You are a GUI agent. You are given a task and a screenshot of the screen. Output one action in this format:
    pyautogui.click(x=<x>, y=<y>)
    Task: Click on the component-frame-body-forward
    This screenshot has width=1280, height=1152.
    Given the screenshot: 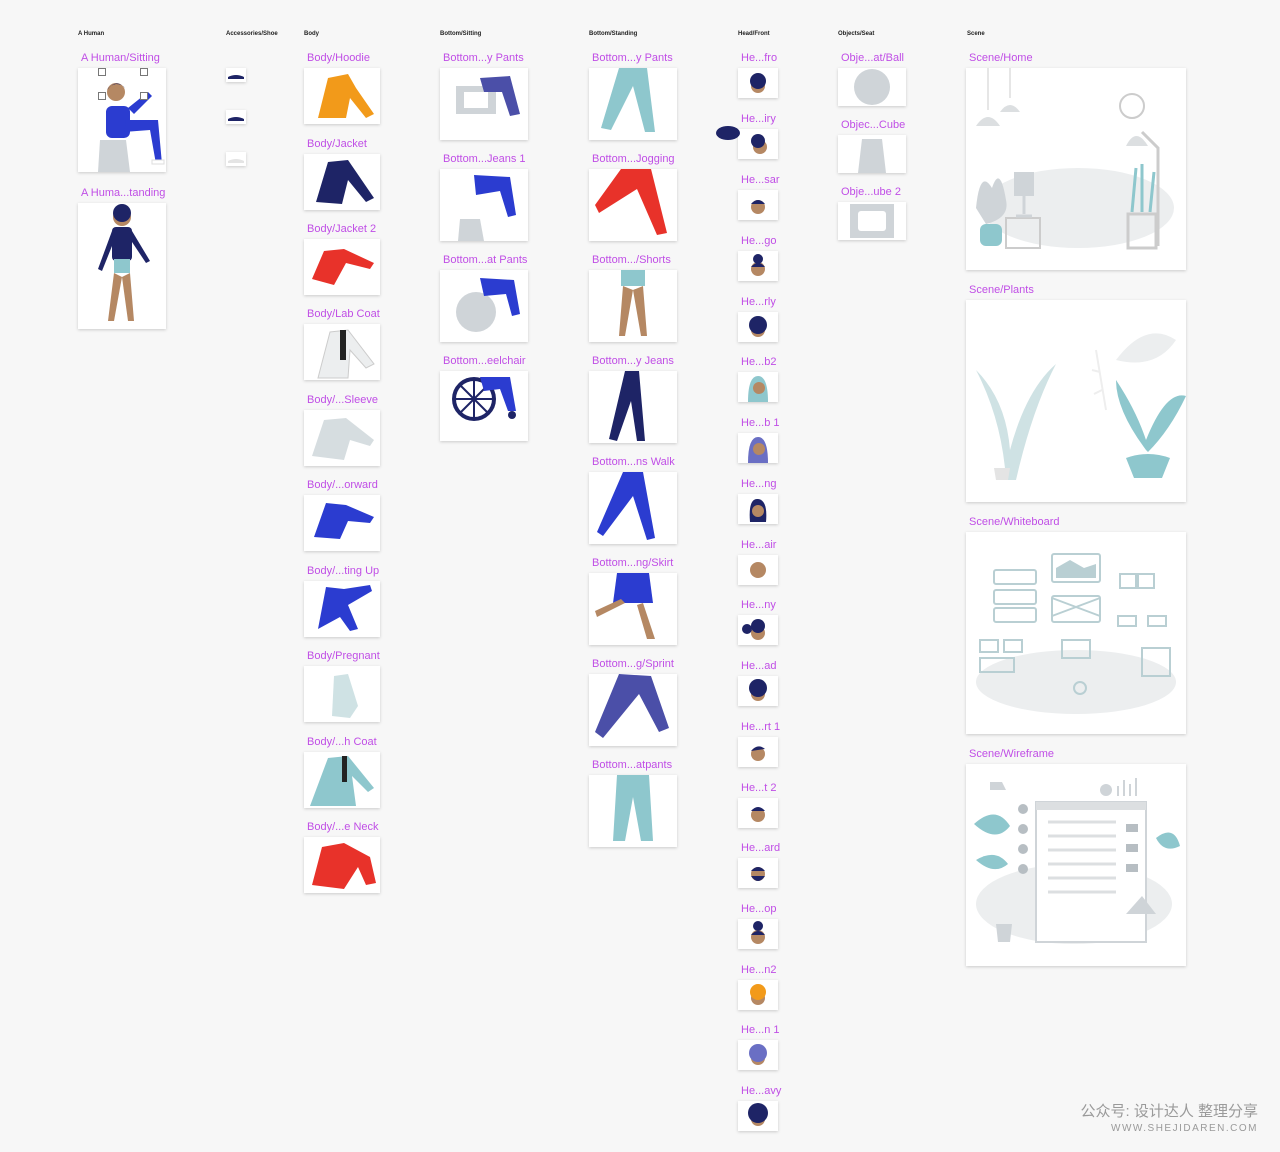 What is the action you would take?
    pyautogui.click(x=342, y=523)
    